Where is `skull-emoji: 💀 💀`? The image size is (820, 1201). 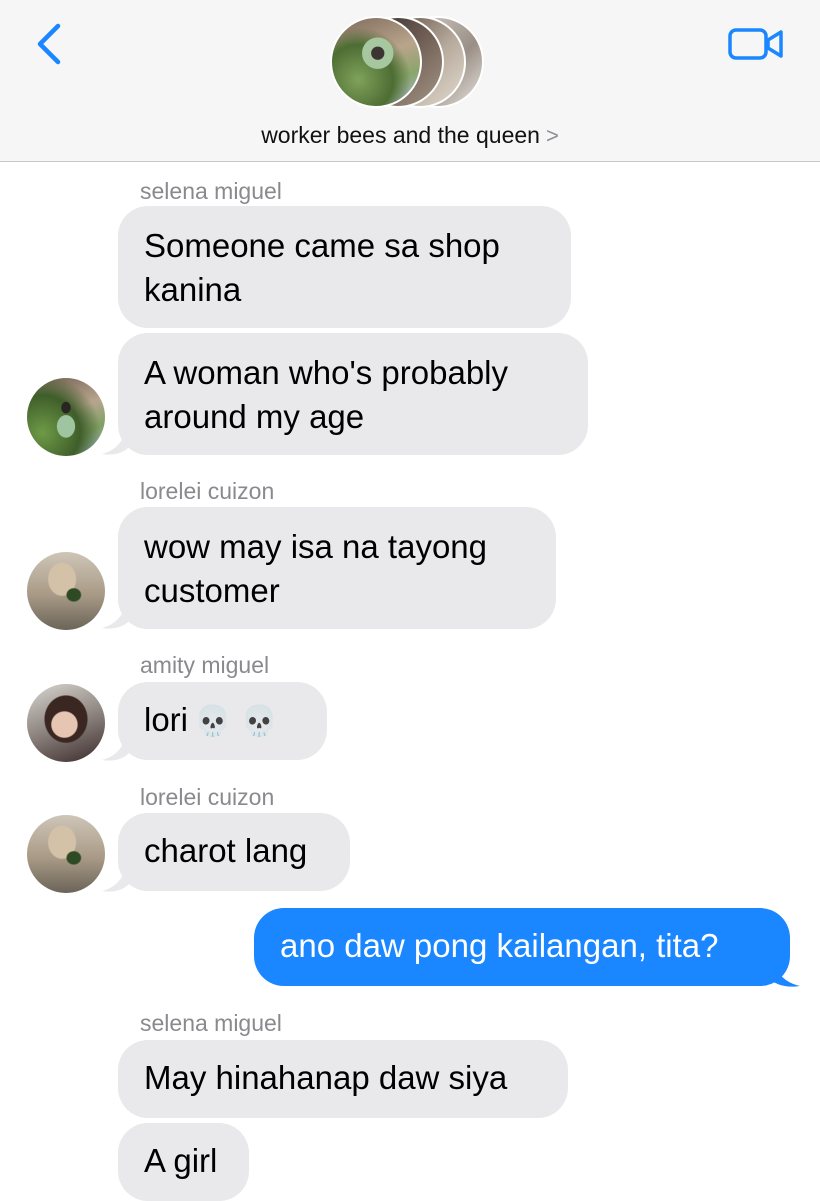 skull-emoji: 💀 💀 is located at coordinates (236, 721).